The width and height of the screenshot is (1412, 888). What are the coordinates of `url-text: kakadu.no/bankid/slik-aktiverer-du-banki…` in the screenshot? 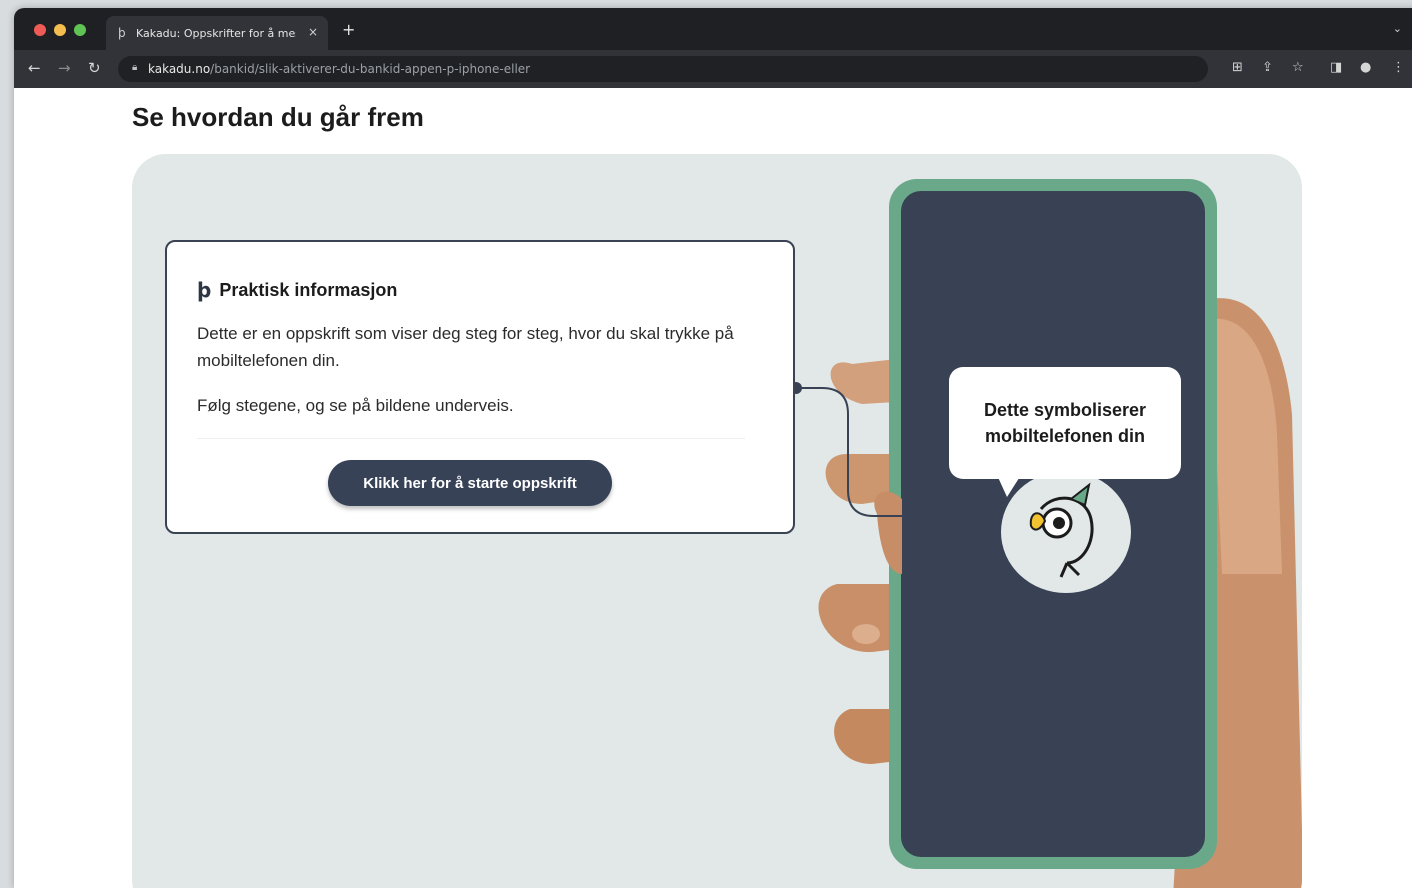 It's located at (339, 69).